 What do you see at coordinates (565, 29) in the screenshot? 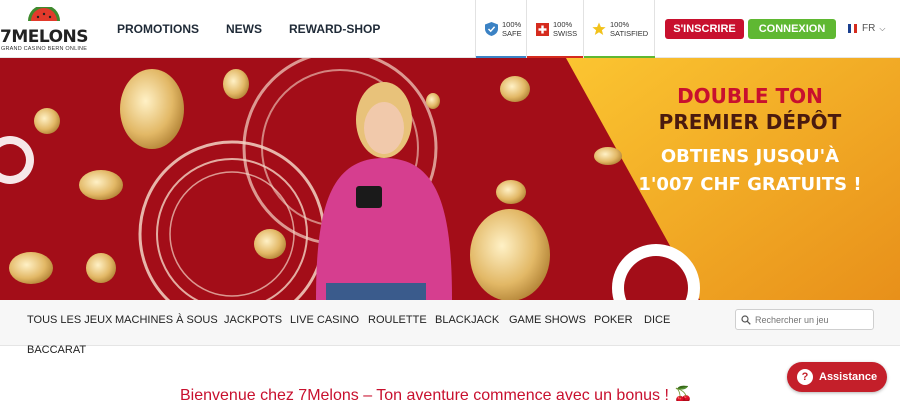
I see `trust-swiss-label: 100% SWISS` at bounding box center [565, 29].